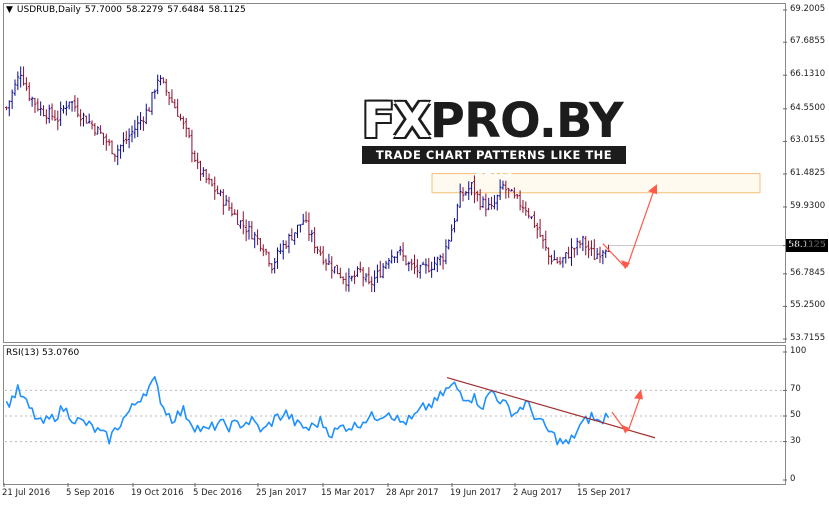 The width and height of the screenshot is (829, 505). Describe the element at coordinates (9, 10) in the screenshot. I see `collapse-triangle-icon: ▼` at that location.